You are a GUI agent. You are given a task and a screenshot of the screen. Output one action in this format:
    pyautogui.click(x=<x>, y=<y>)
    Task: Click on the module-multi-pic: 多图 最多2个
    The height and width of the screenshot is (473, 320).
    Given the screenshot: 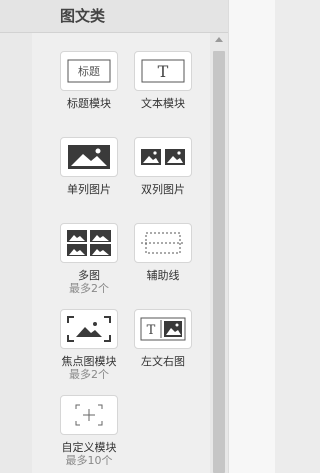 What is the action you would take?
    pyautogui.click(x=89, y=259)
    